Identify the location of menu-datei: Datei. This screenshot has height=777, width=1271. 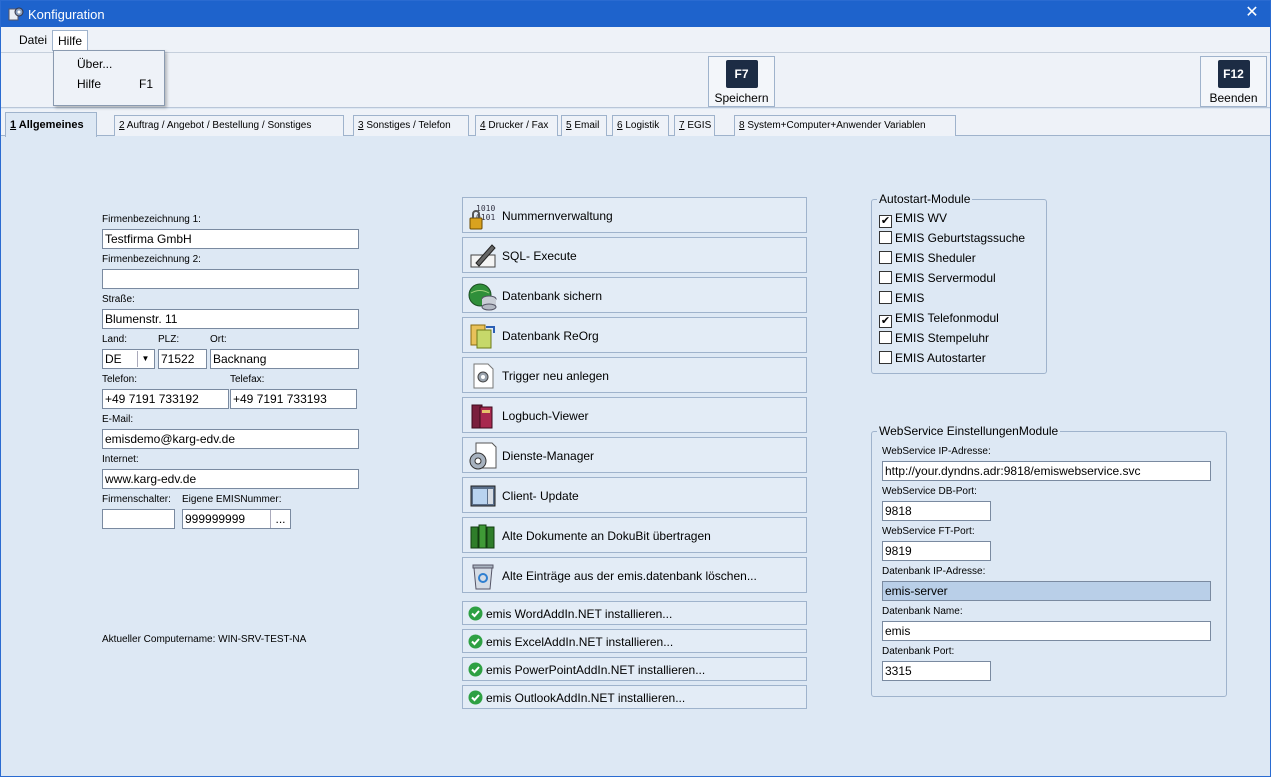
(33, 40).